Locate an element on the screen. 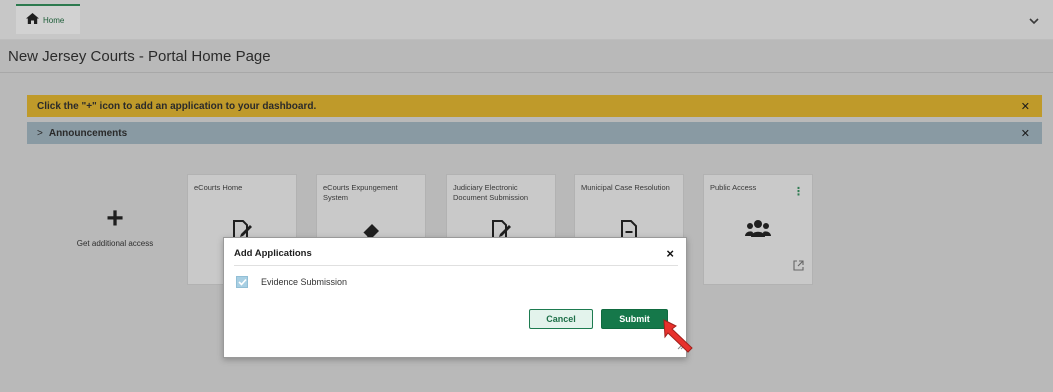  users-icon is located at coordinates (758, 231).